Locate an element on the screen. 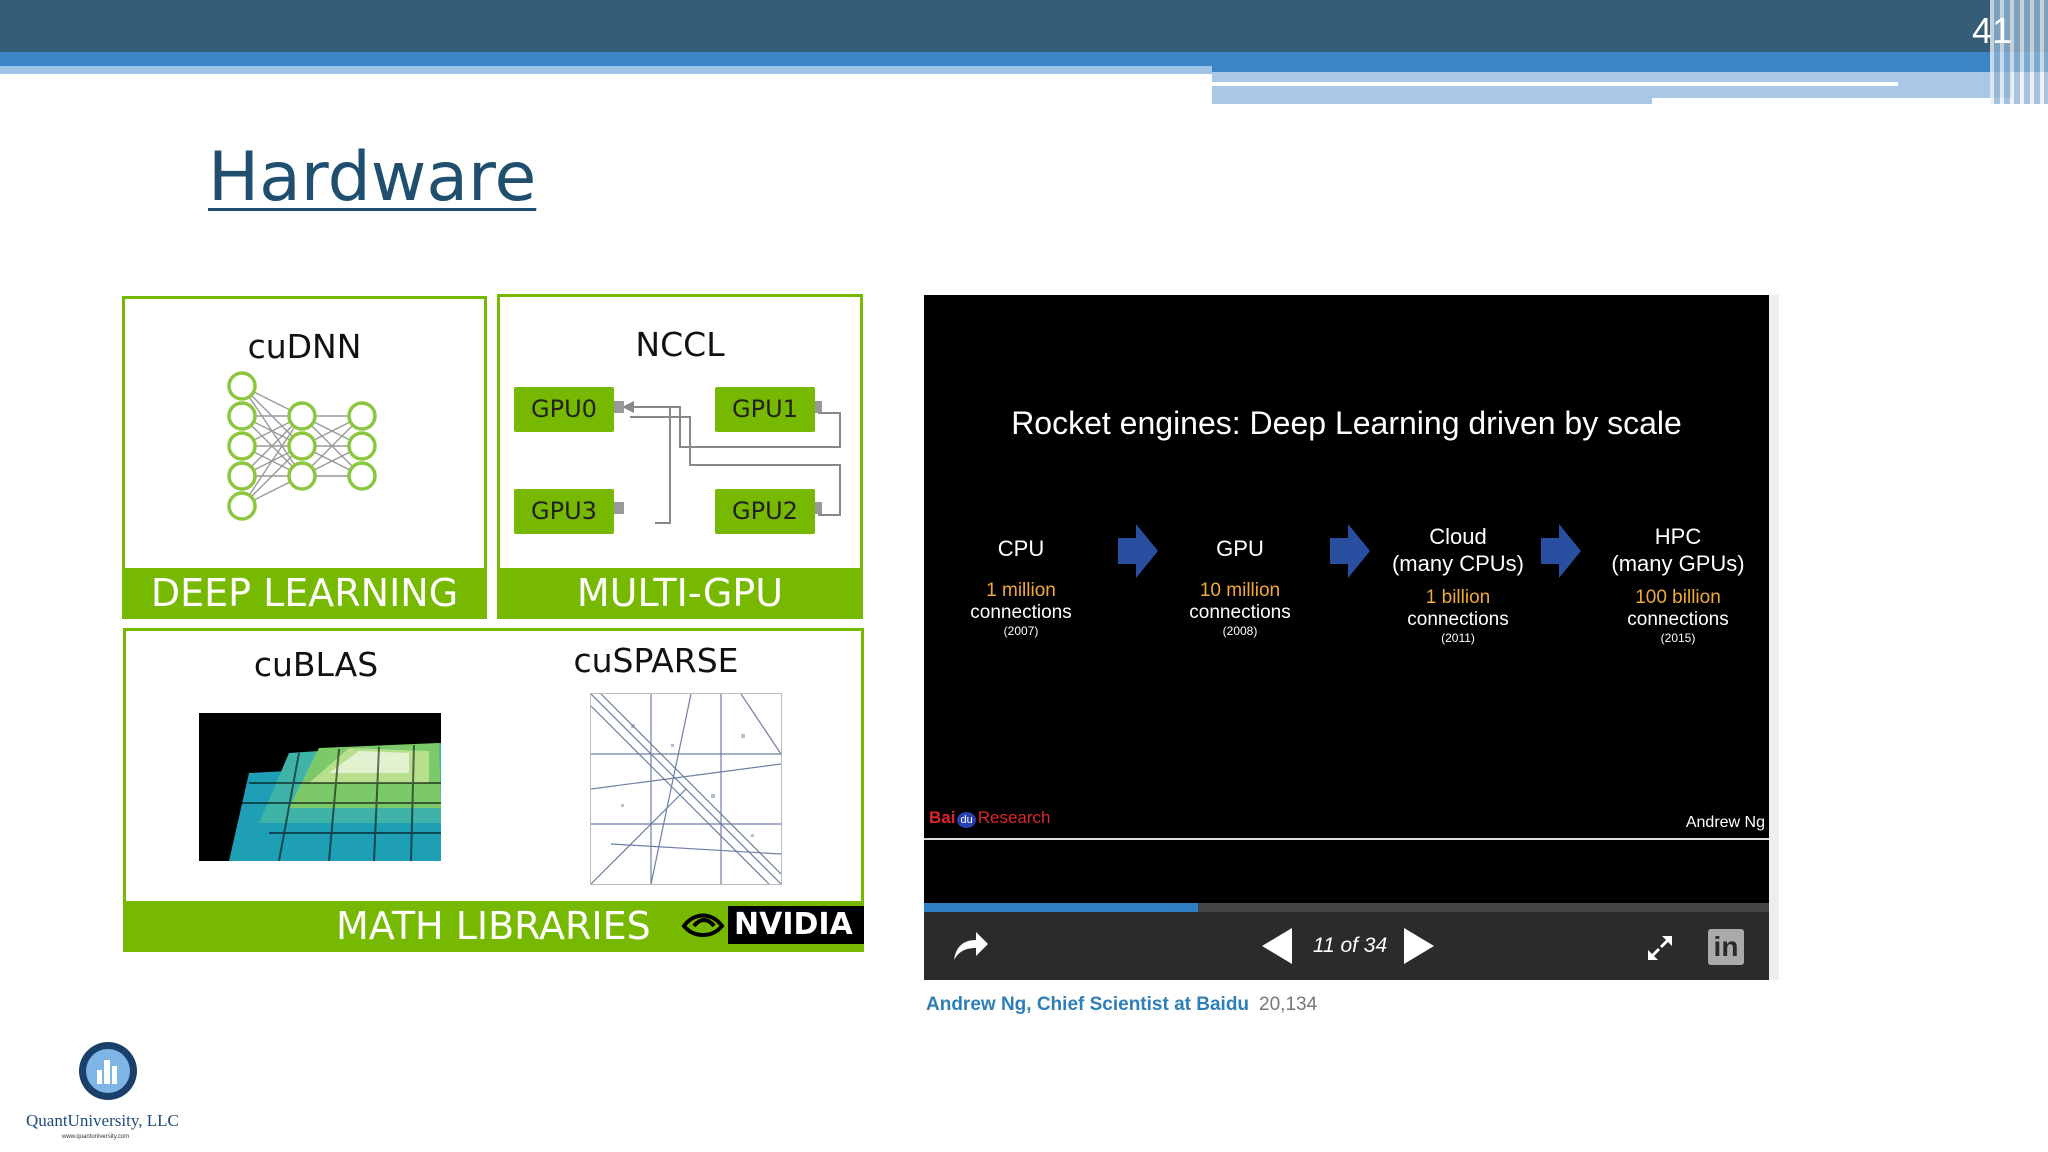 This screenshot has height=1152, width=2048. stage-year: (2007) is located at coordinates (1021, 631).